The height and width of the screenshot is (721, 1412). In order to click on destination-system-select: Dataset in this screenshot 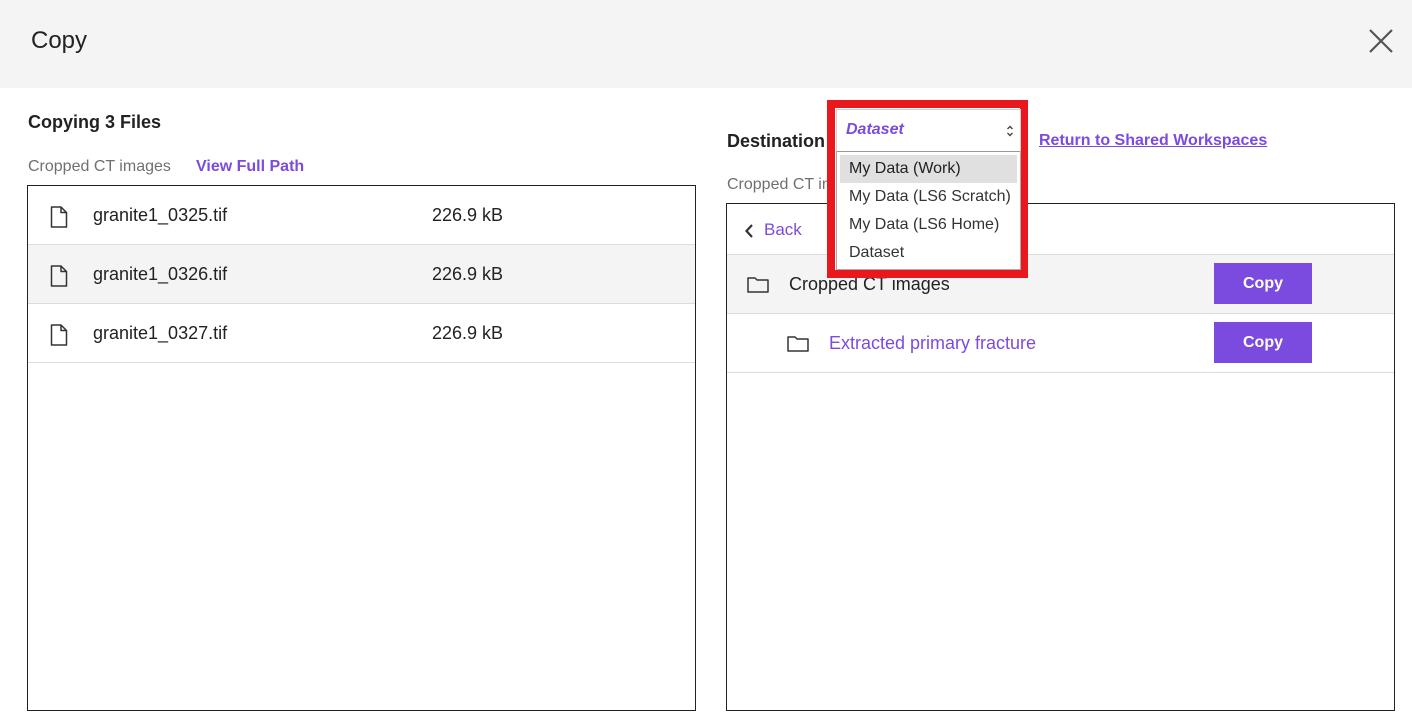, I will do `click(928, 130)`.